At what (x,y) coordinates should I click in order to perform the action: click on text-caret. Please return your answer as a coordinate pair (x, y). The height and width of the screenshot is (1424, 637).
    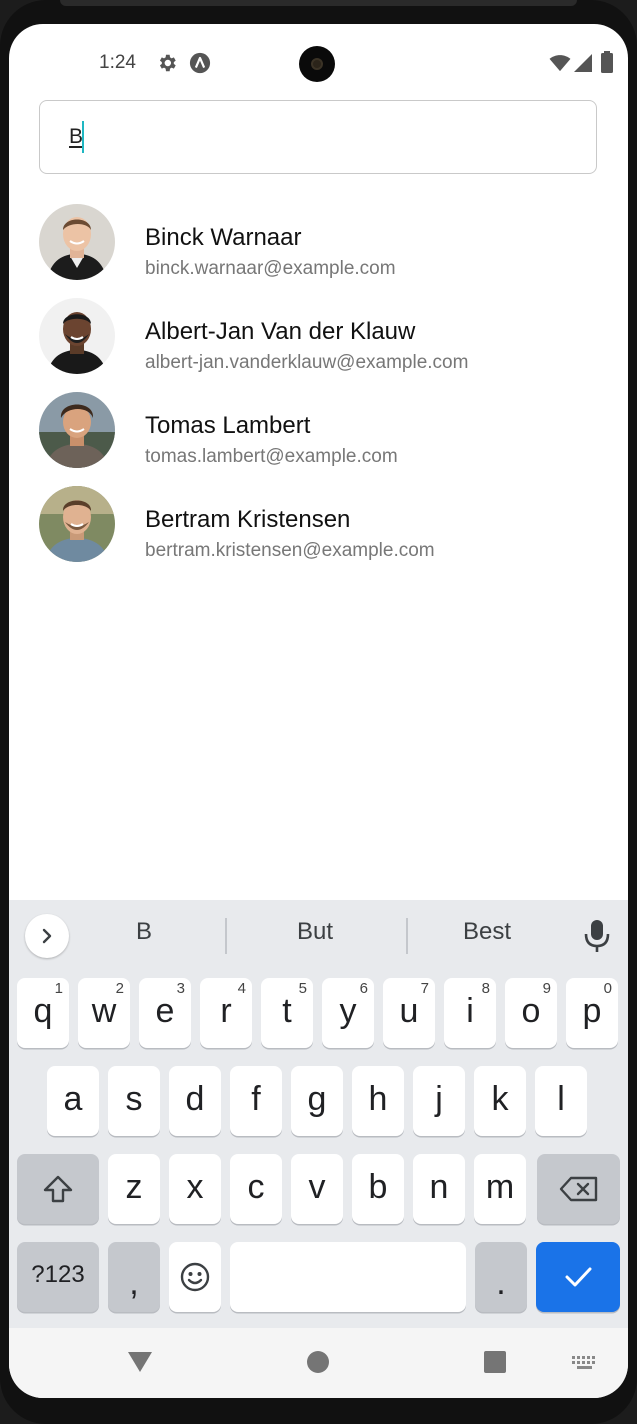
    Looking at the image, I should click on (83, 137).